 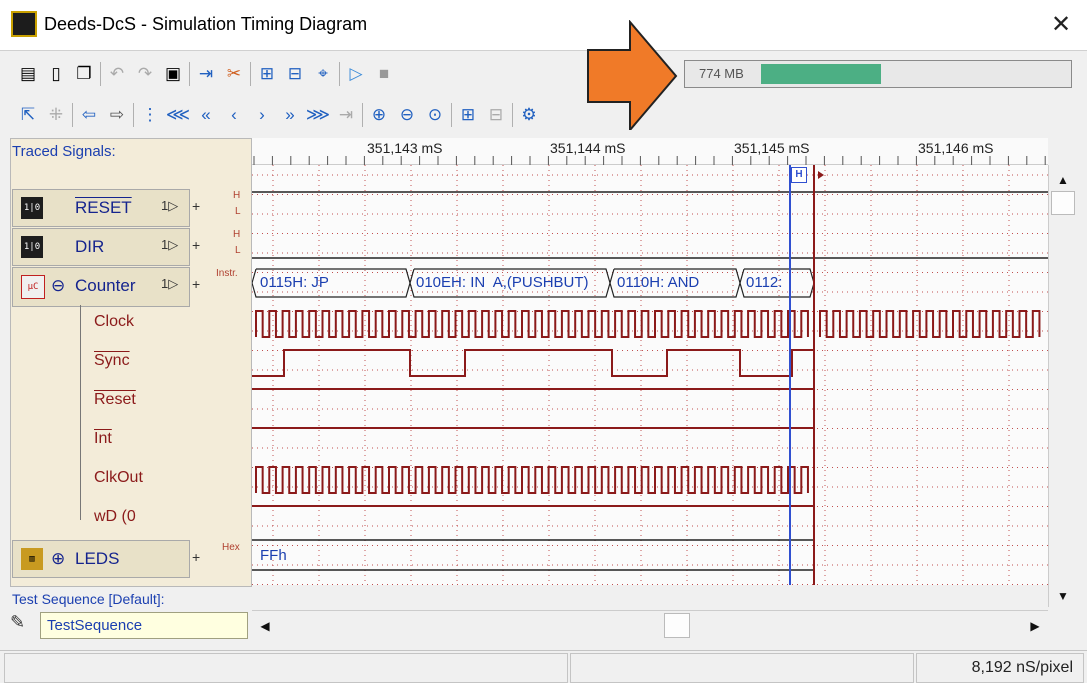 What do you see at coordinates (150, 115) in the screenshot?
I see `timeline-icon: ⋮` at bounding box center [150, 115].